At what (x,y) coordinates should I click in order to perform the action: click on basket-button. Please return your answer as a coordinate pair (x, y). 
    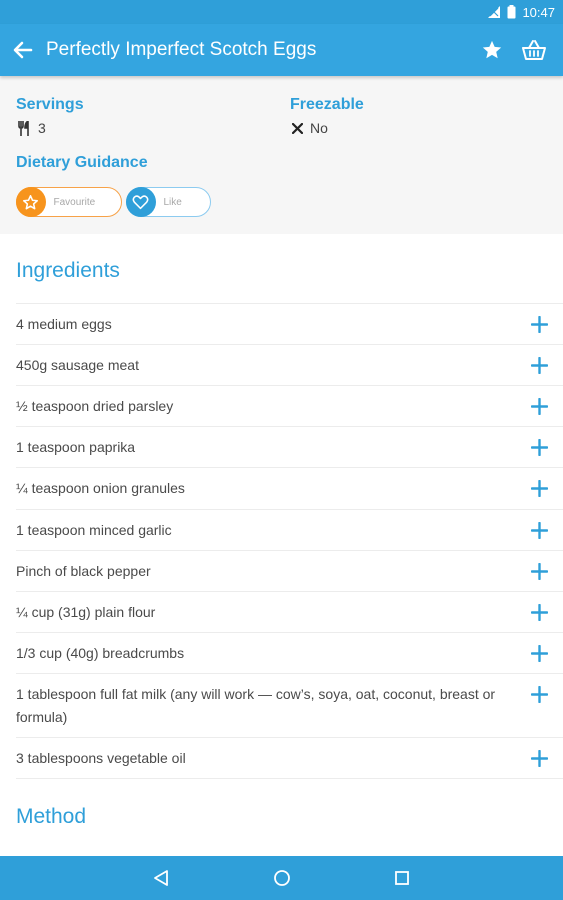
    Looking at the image, I should click on (534, 50).